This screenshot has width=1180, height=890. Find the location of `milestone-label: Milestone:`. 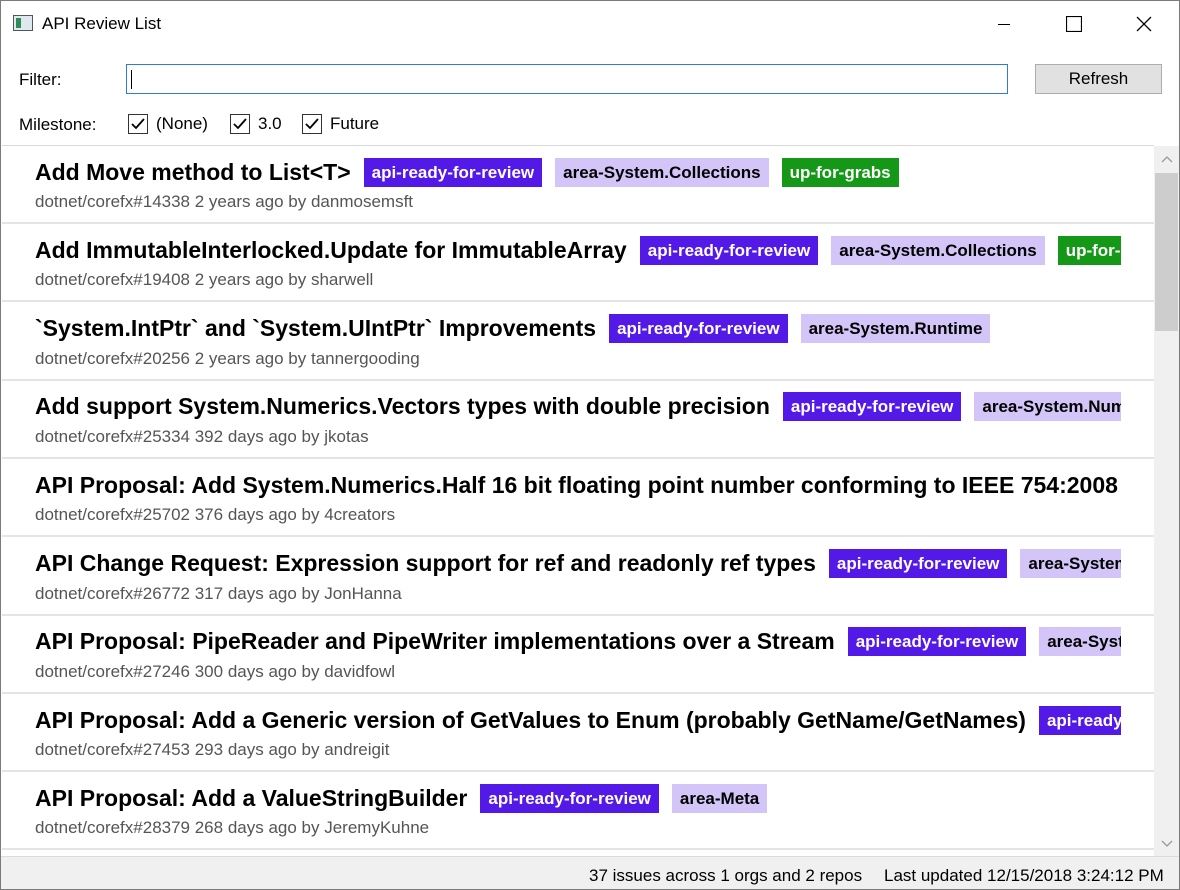

milestone-label: Milestone: is located at coordinates (58, 124).